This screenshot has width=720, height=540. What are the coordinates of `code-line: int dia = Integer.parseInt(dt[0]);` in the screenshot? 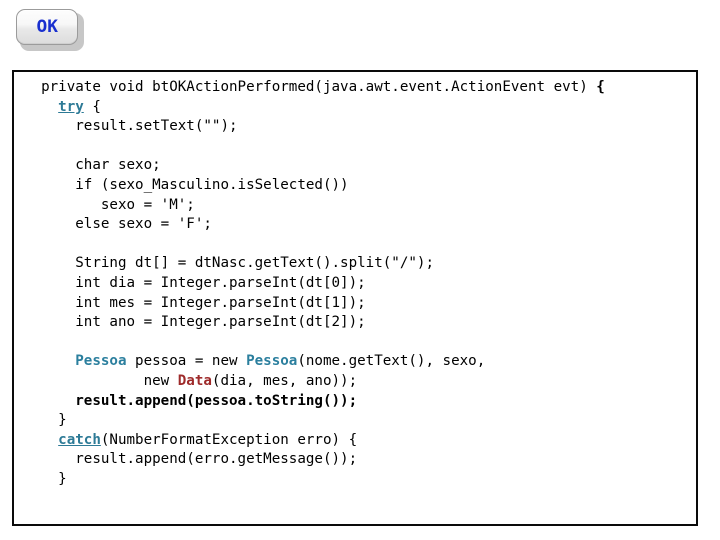 It's located at (360, 284).